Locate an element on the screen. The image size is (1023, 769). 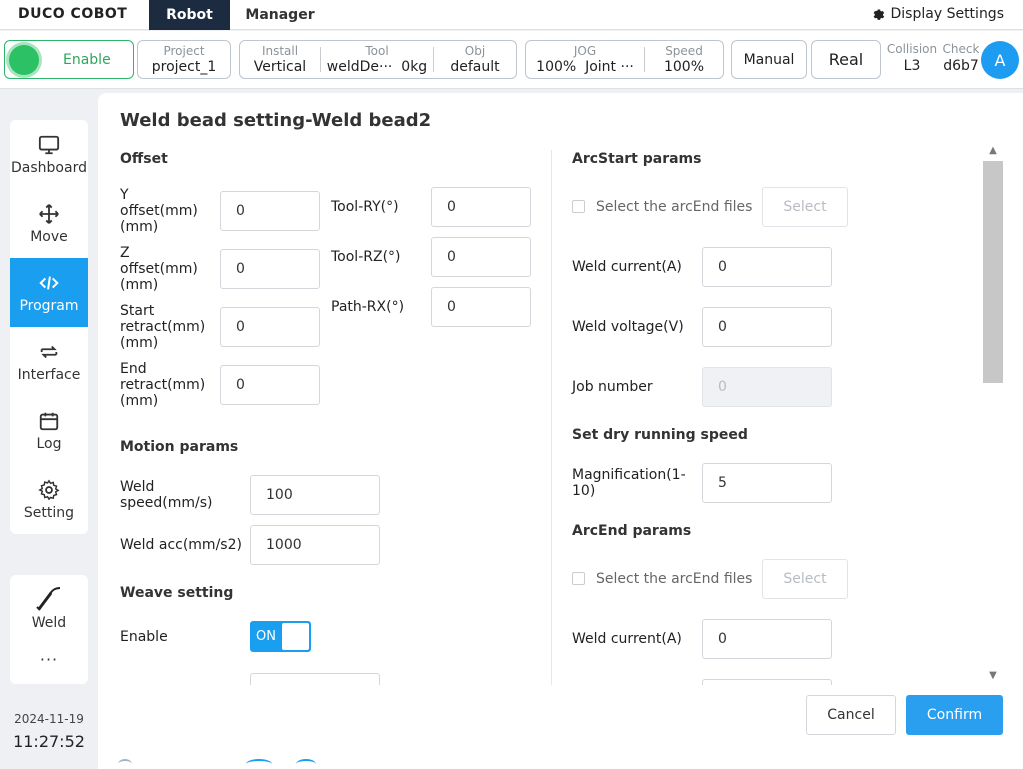
sidebar-item-setting: Setting is located at coordinates (49, 499).